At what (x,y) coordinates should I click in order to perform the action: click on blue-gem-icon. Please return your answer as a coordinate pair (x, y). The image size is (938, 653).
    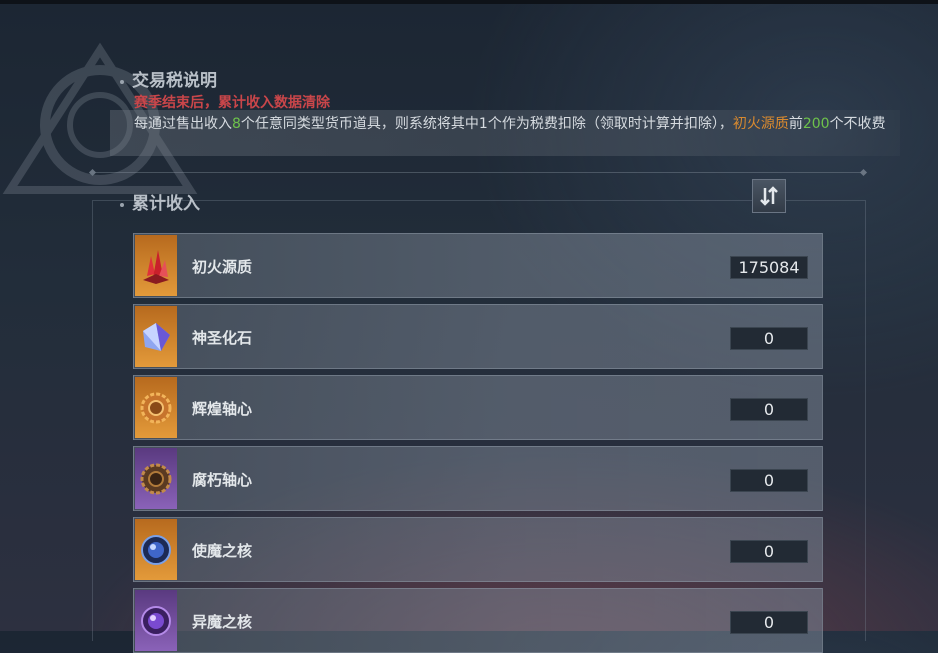
    Looking at the image, I should click on (156, 336).